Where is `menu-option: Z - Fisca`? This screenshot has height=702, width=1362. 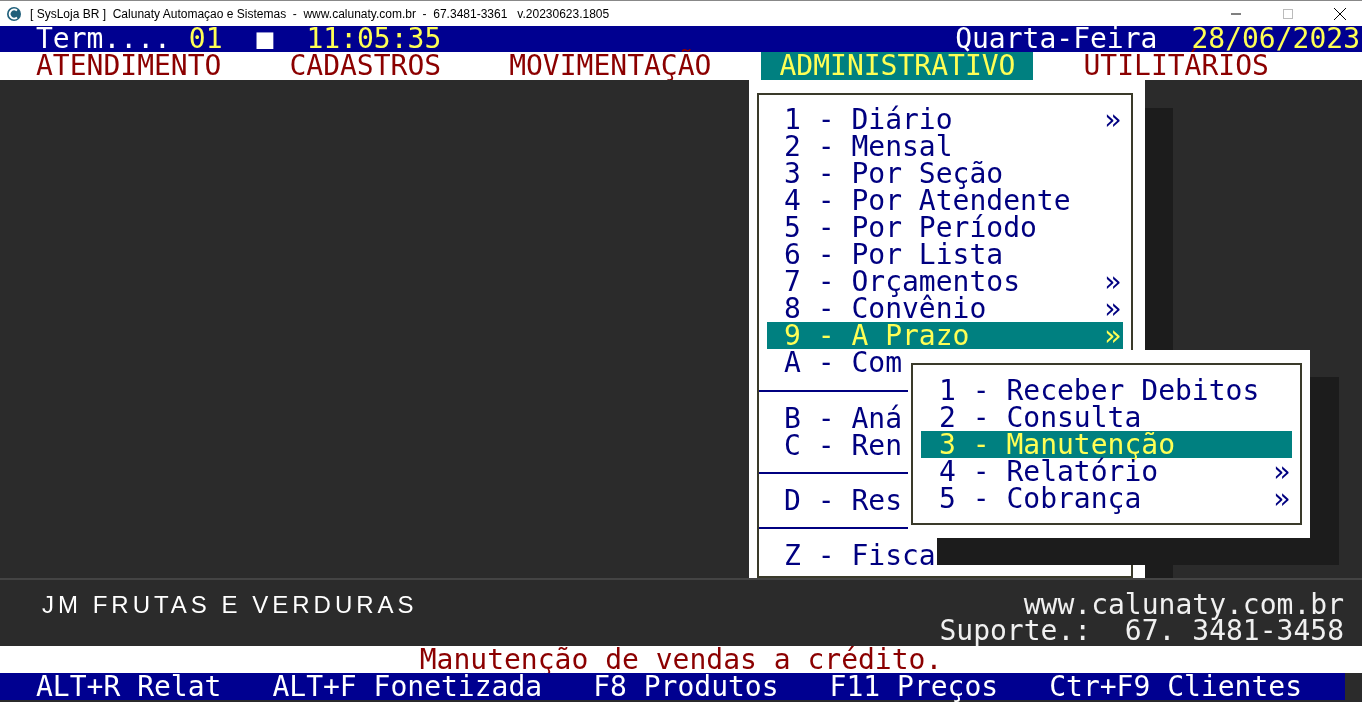
menu-option: Z - Fisca is located at coordinates (852, 555).